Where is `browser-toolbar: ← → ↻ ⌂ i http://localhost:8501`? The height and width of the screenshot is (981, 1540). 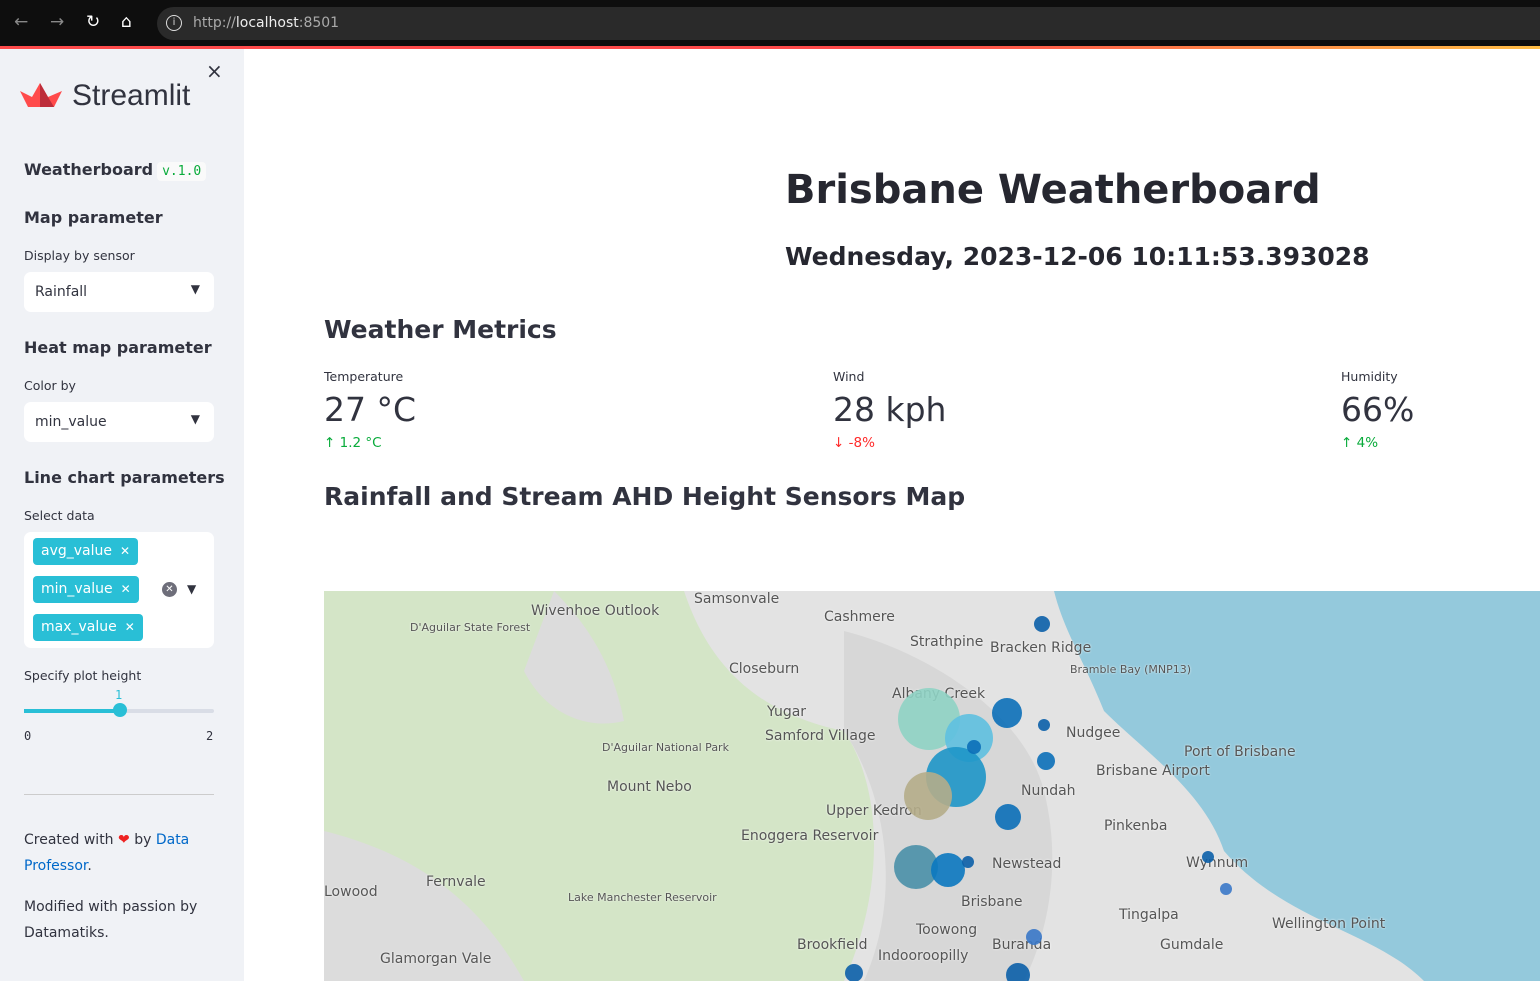
browser-toolbar: ← → ↻ ⌂ i http://localhost:8501 is located at coordinates (770, 23).